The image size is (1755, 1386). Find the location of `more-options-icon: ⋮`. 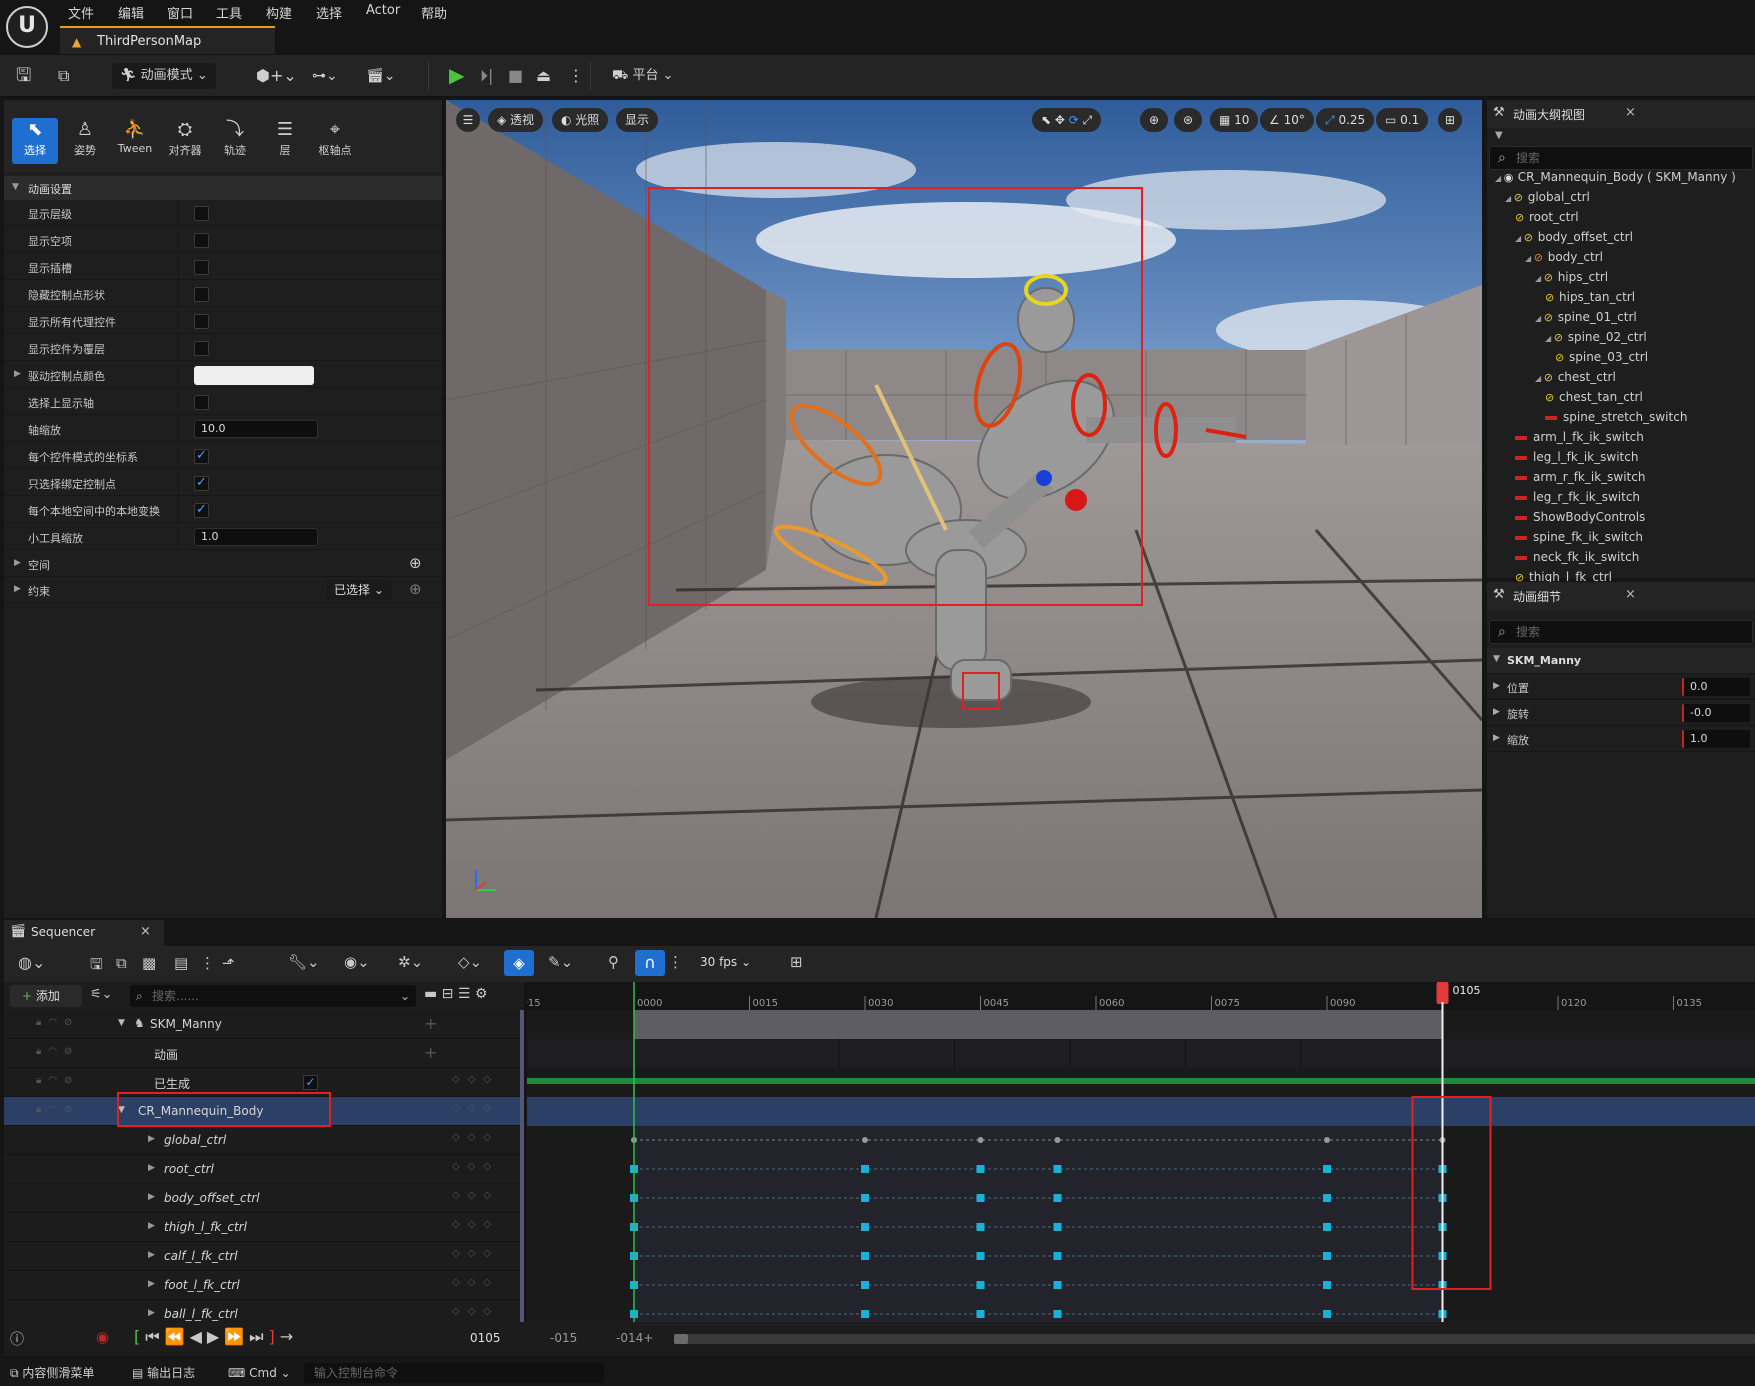

more-options-icon: ⋮ is located at coordinates (576, 76).